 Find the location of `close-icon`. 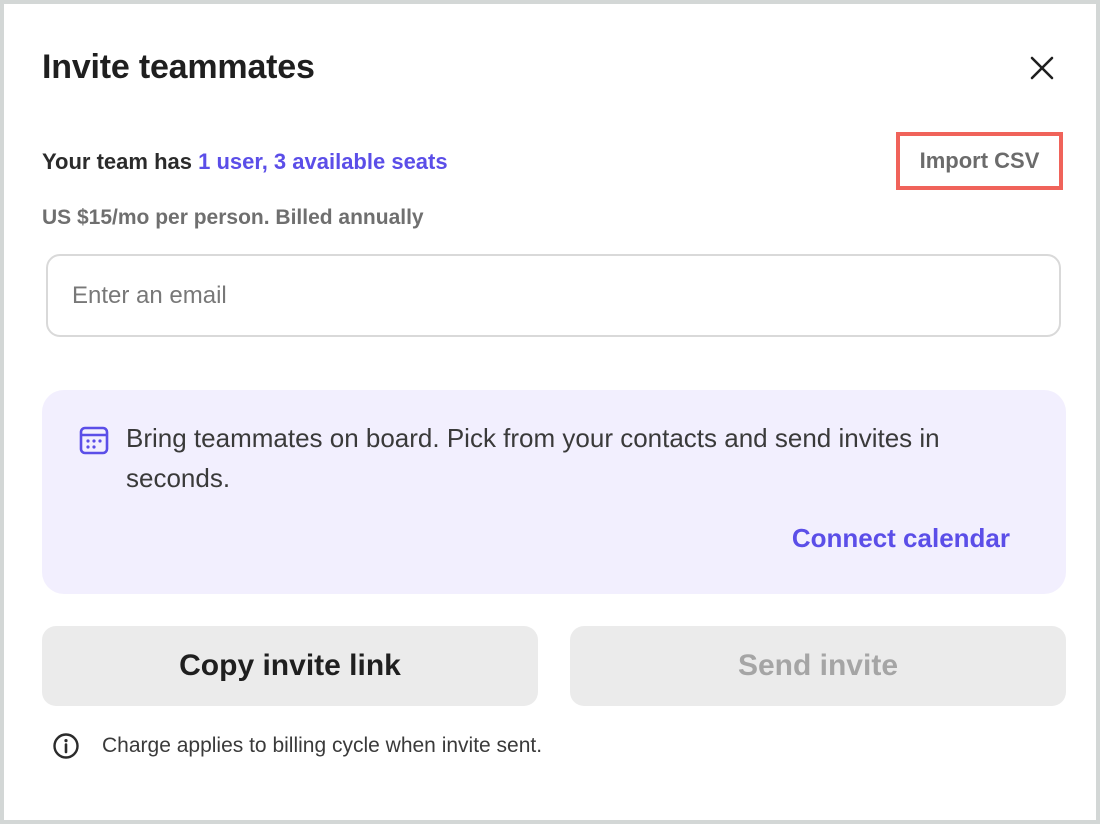

close-icon is located at coordinates (1042, 68).